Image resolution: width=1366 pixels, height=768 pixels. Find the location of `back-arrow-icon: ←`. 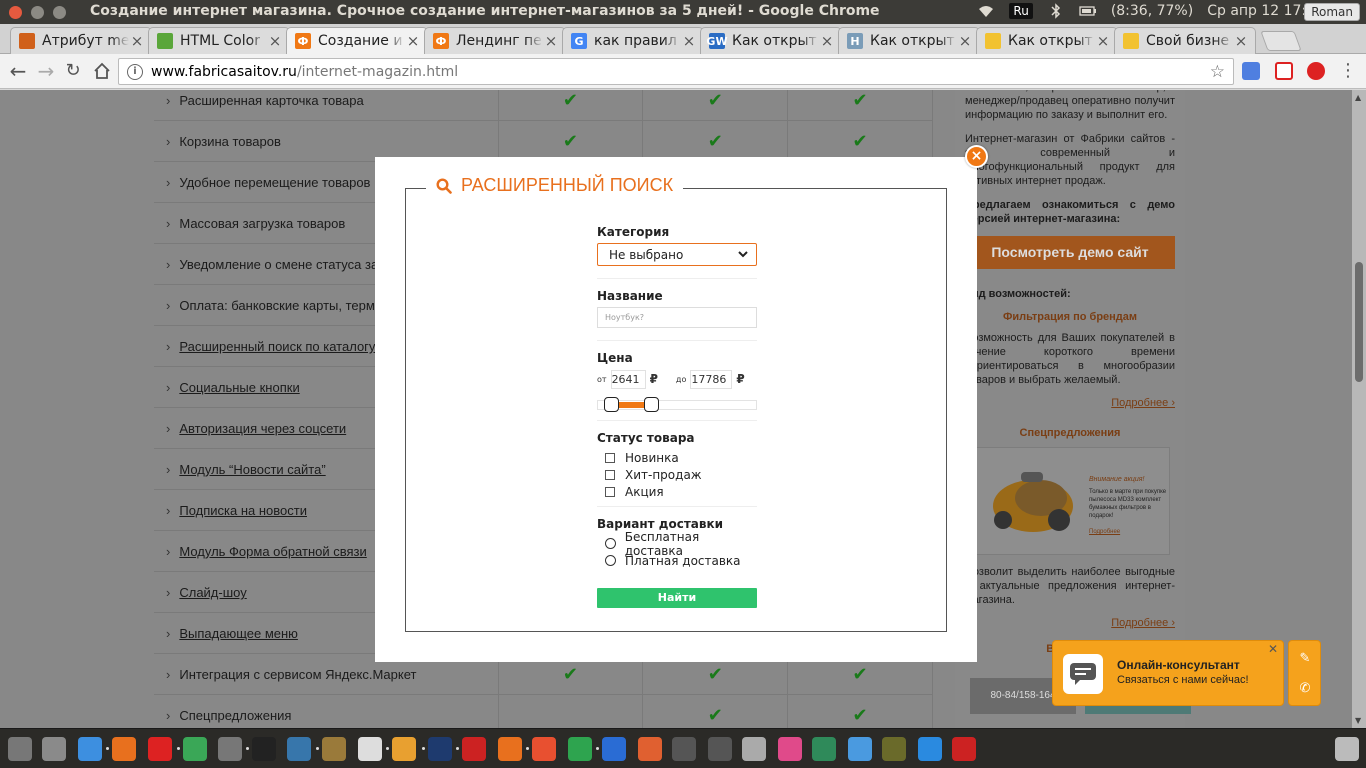

back-arrow-icon: ← is located at coordinates (18, 71).